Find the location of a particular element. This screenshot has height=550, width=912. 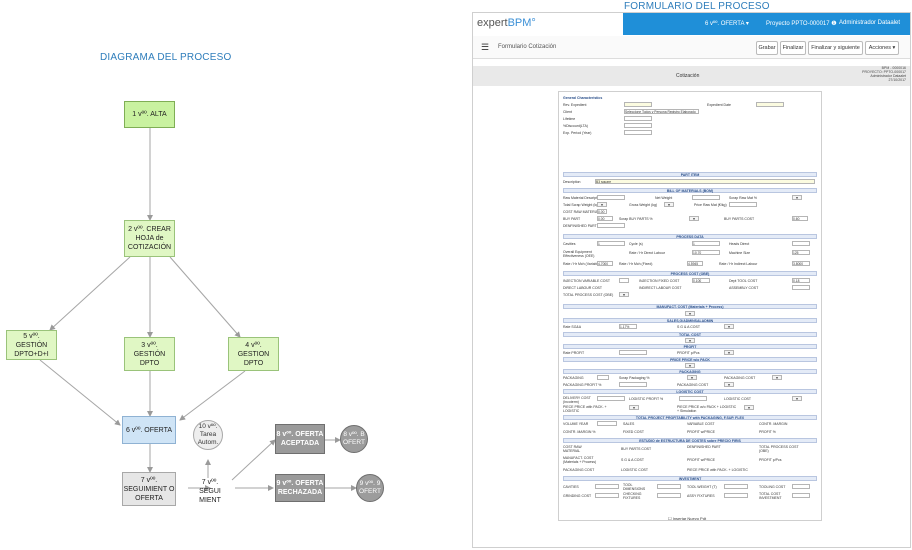

machine-size-field: 125 is located at coordinates (801, 252).